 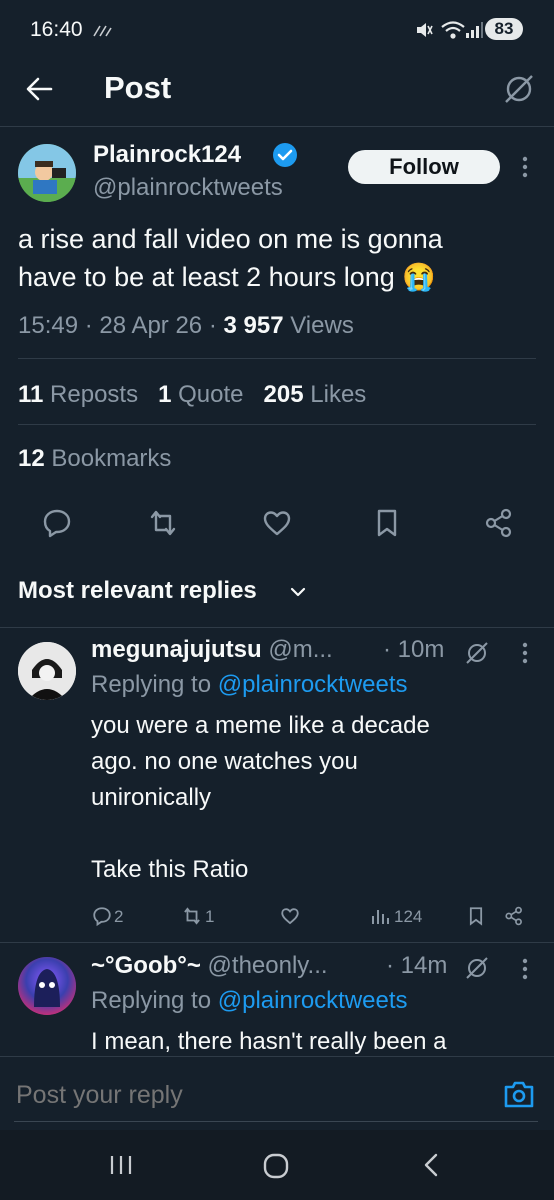 What do you see at coordinates (285, 155) in the screenshot?
I see `verified-badge-icon` at bounding box center [285, 155].